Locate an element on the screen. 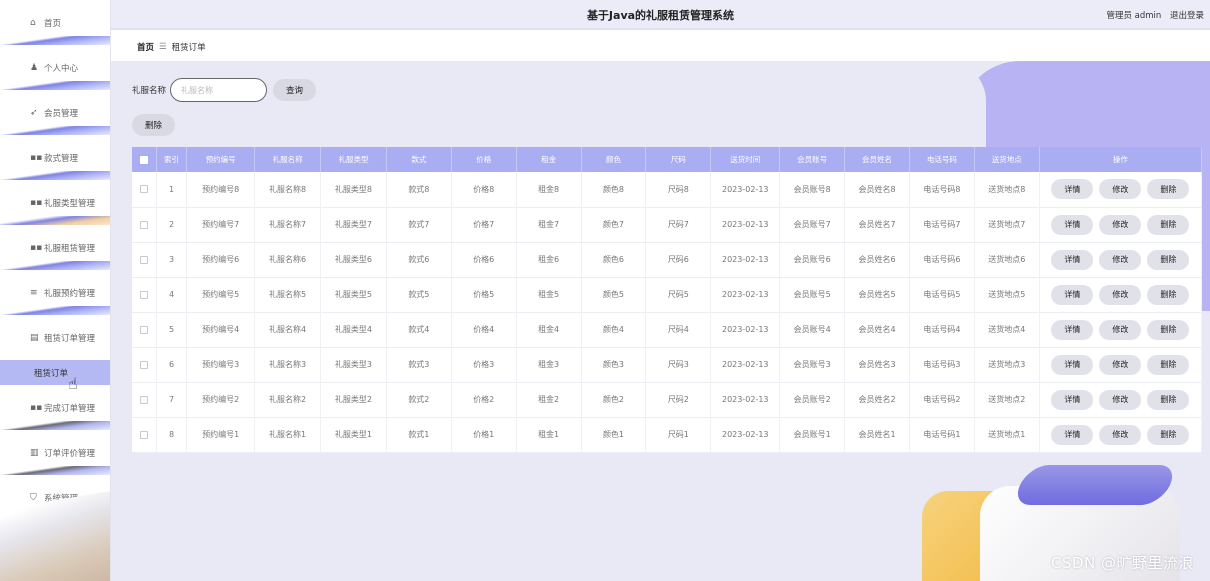 The height and width of the screenshot is (581, 1210). sidebar-item-styles: ▪▪ 款式管理 is located at coordinates (55, 157).